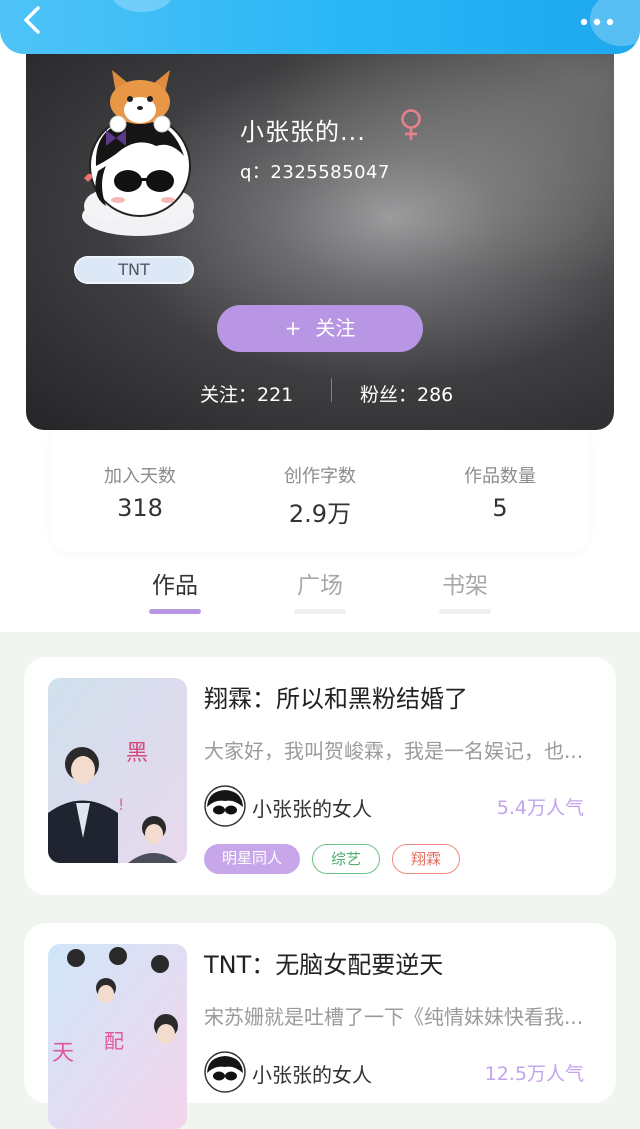  Describe the element at coordinates (500, 492) in the screenshot. I see `stat-works-count: 作品数量 5` at that location.